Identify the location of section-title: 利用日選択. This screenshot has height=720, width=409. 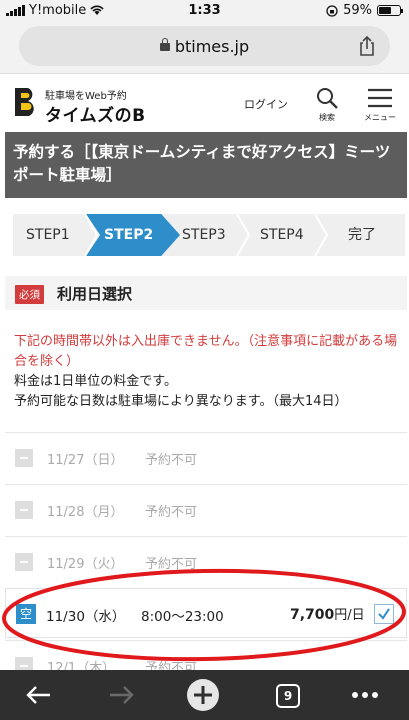
(95, 294).